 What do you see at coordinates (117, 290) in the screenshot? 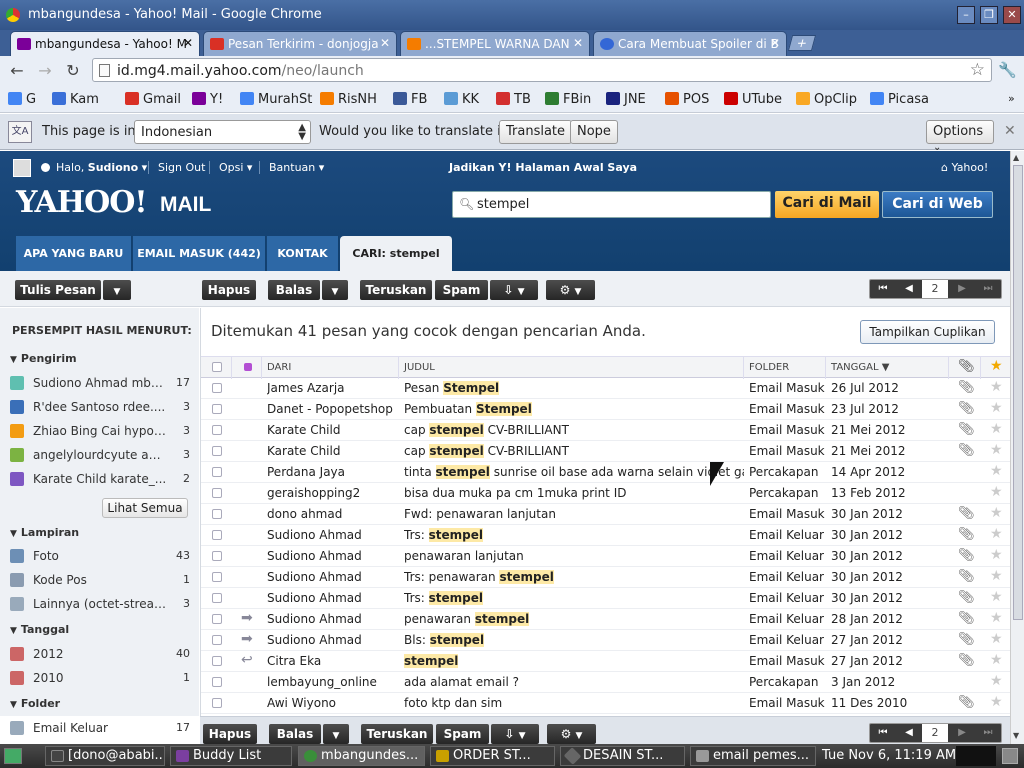
I see `compose-dropdown-button: ▼` at bounding box center [117, 290].